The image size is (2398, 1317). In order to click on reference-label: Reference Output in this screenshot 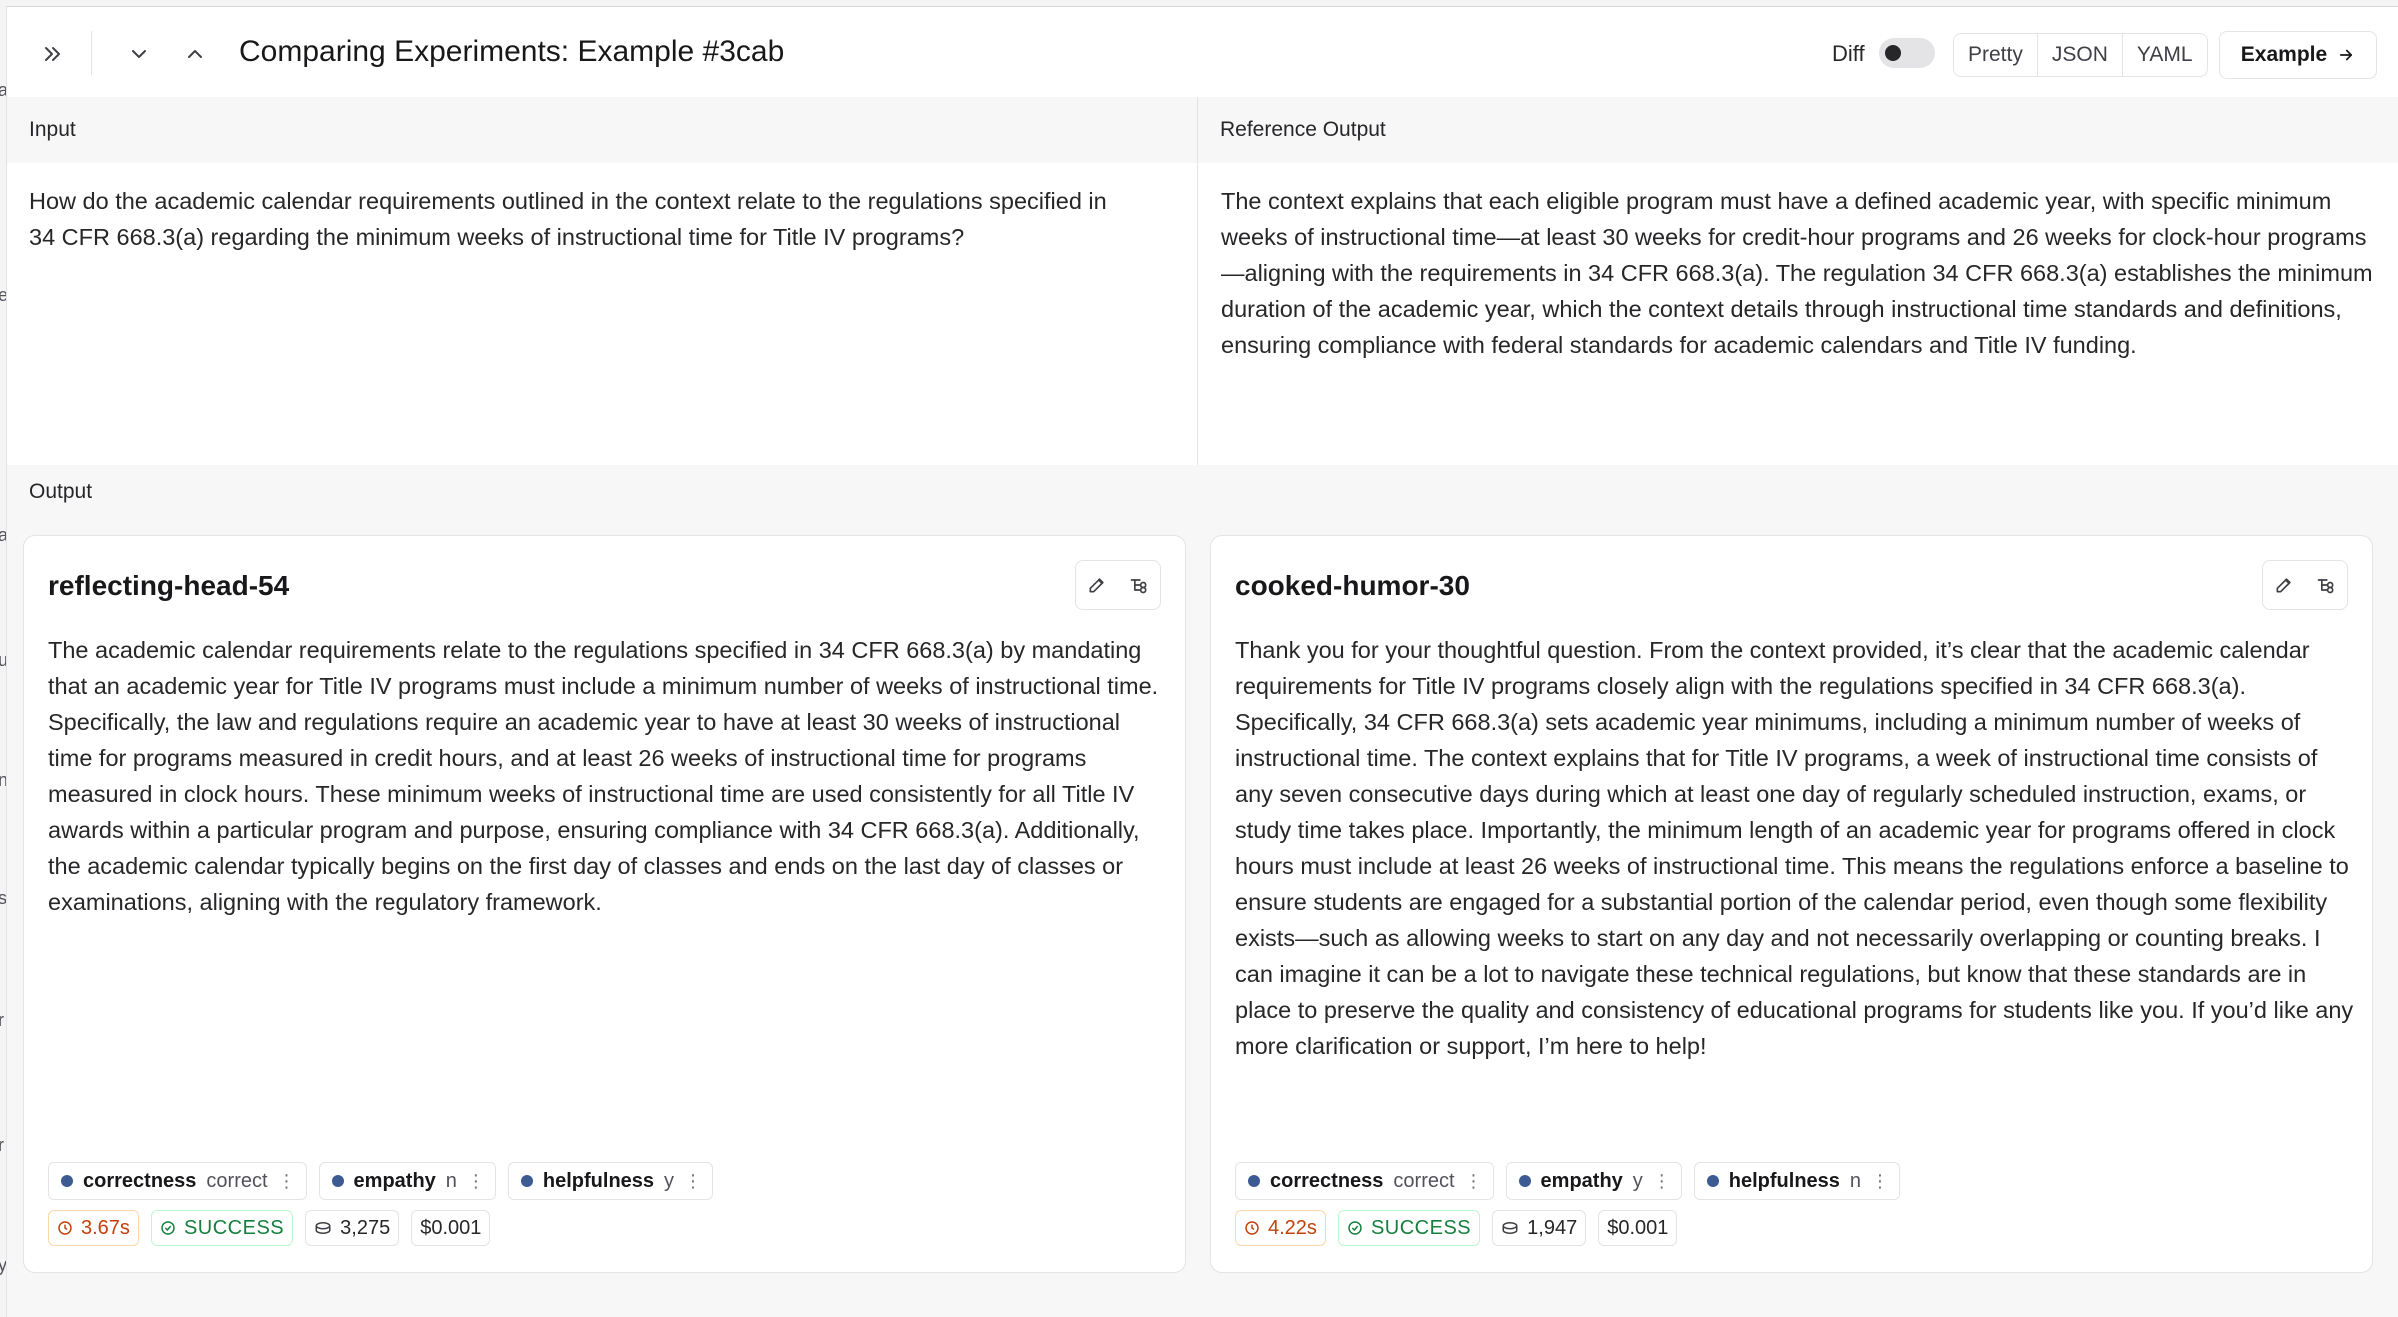, I will do `click(1303, 129)`.